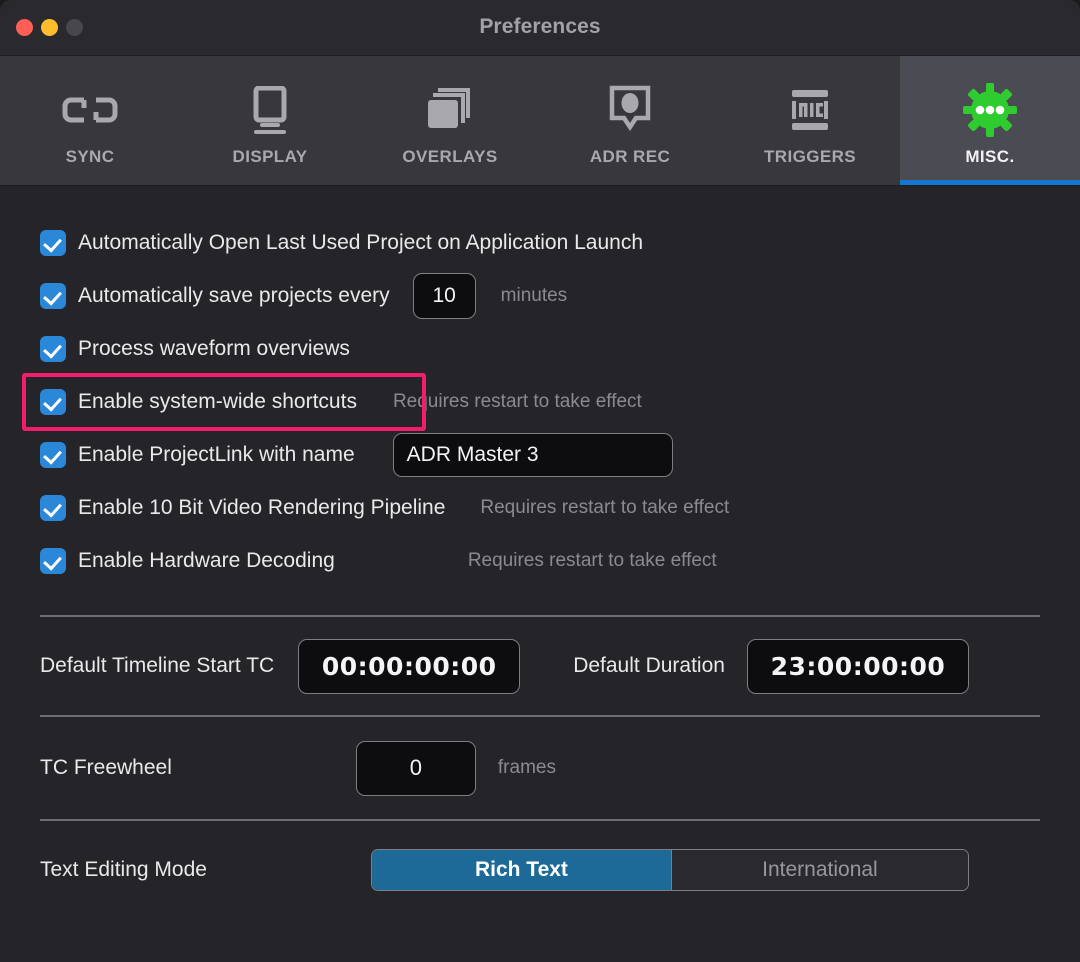 Image resolution: width=1080 pixels, height=962 pixels. What do you see at coordinates (53, 507) in the screenshot?
I see `checkbox-10bit-pipeline` at bounding box center [53, 507].